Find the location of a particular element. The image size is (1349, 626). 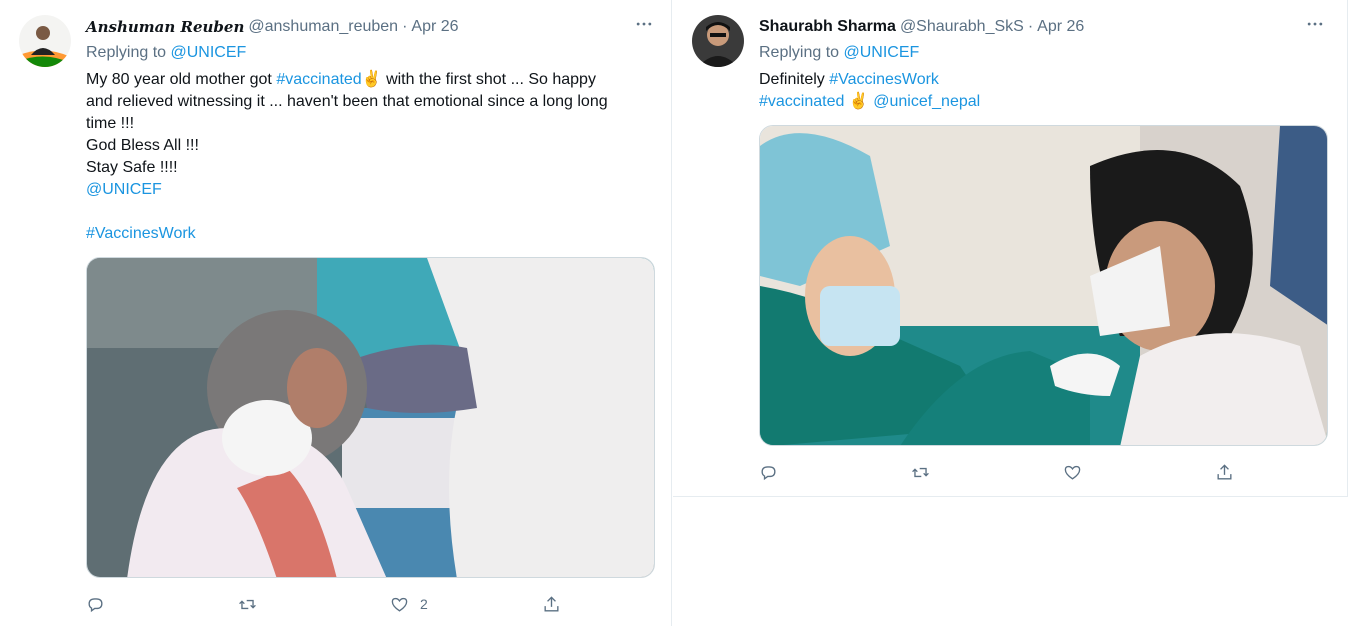

user-handle: @anshuman_reuben is located at coordinates (323, 27).